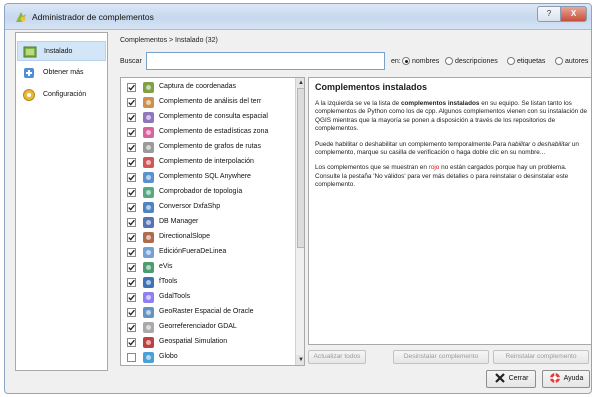 The image size is (595, 397). What do you see at coordinates (541, 357) in the screenshot?
I see `reinstall-plugin-button: Reinstalar complemento` at bounding box center [541, 357].